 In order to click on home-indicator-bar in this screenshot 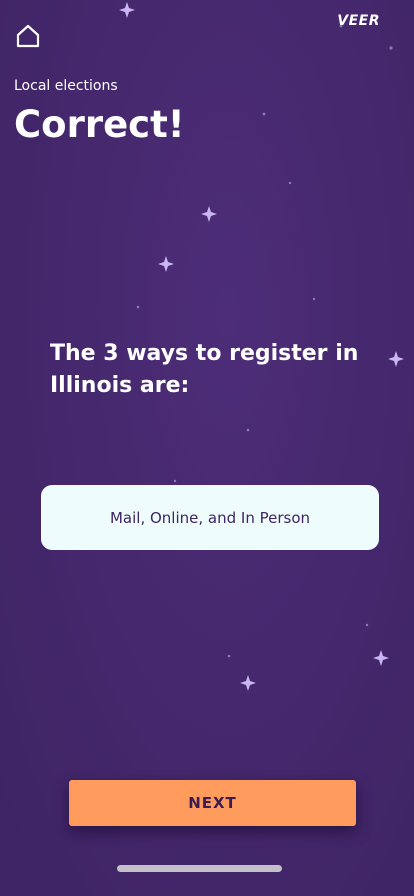, I will do `click(199, 868)`.